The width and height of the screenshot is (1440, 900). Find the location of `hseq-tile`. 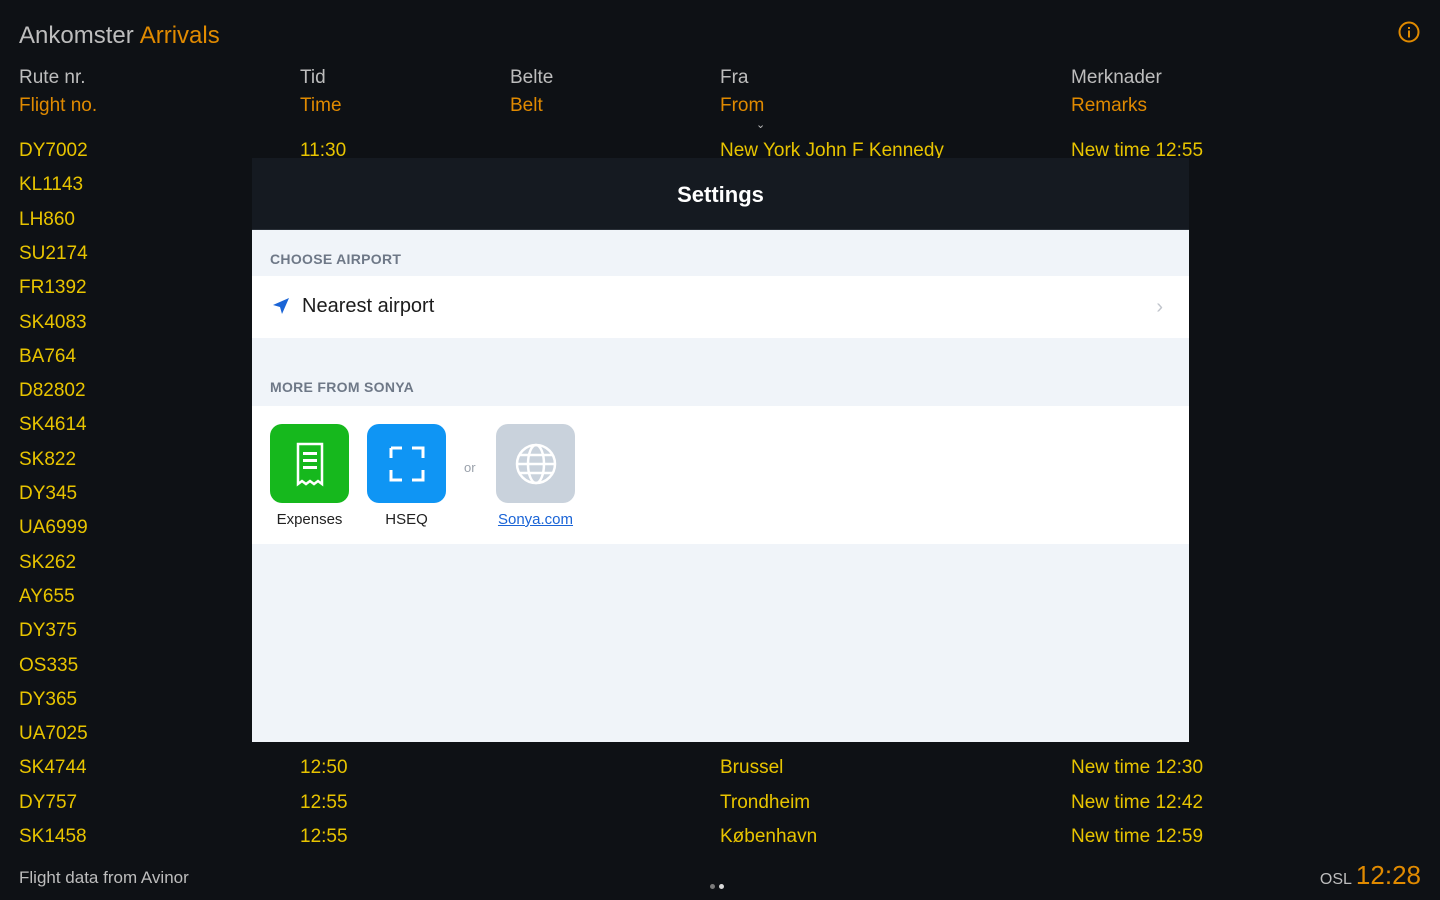

hseq-tile is located at coordinates (406, 463).